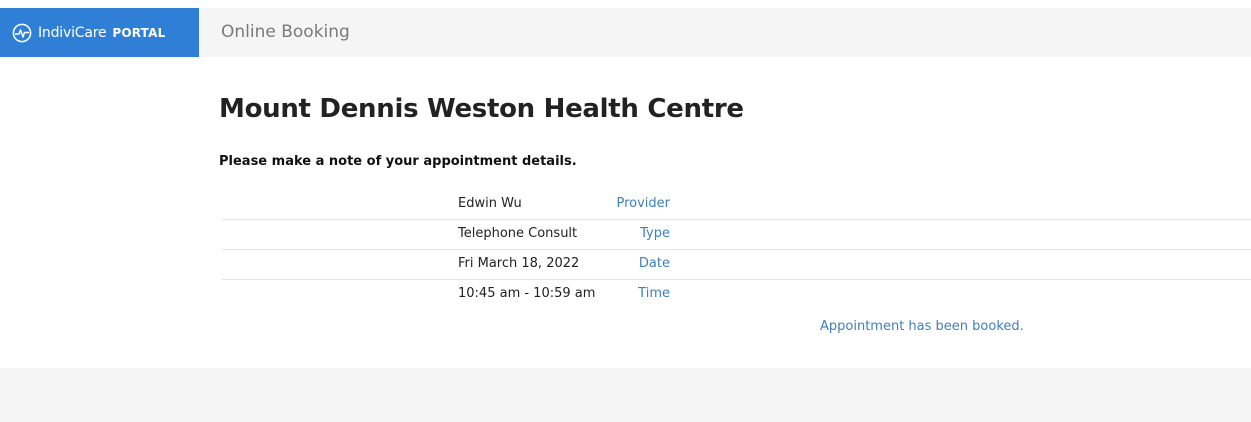 The width and height of the screenshot is (1251, 422). What do you see at coordinates (643, 203) in the screenshot?
I see `provider-label: Provider` at bounding box center [643, 203].